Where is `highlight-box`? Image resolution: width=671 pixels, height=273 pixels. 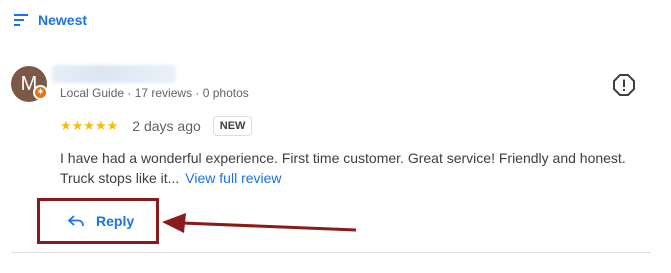
highlight-box is located at coordinates (98, 221).